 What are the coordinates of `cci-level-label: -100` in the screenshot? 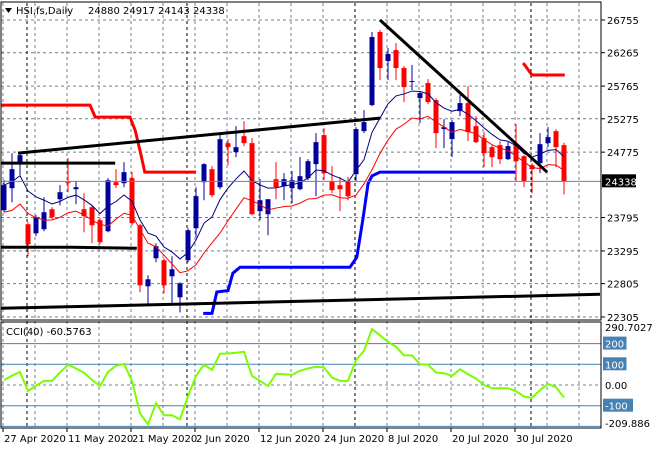 It's located at (616, 407).